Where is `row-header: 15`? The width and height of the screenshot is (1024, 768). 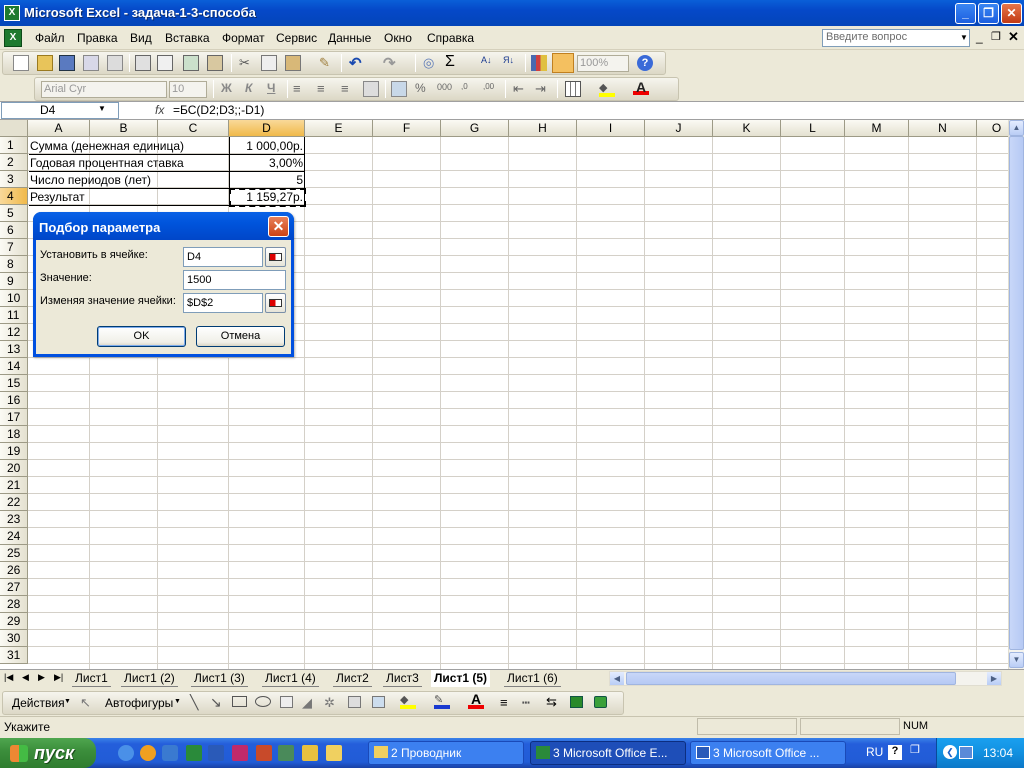
row-header: 15 is located at coordinates (14, 383).